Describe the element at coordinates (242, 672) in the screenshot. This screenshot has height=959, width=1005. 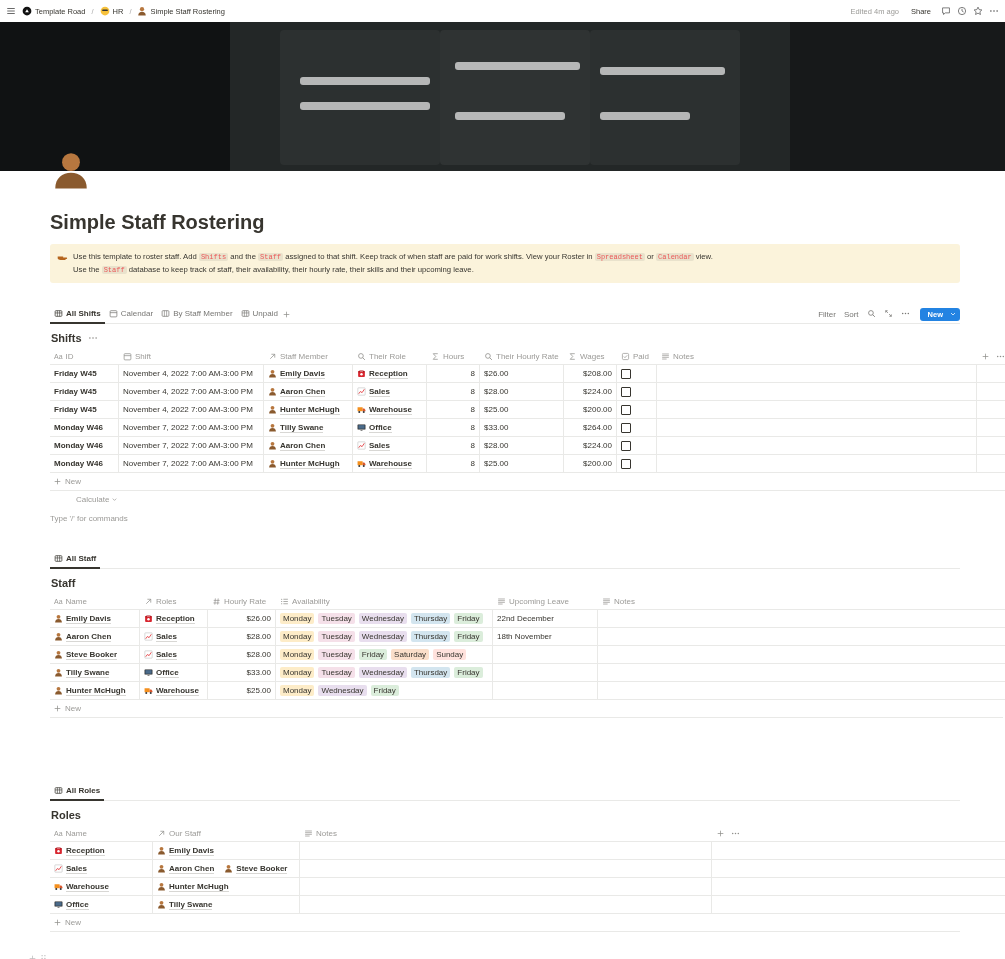
I see `table-cell: $33.00` at that location.